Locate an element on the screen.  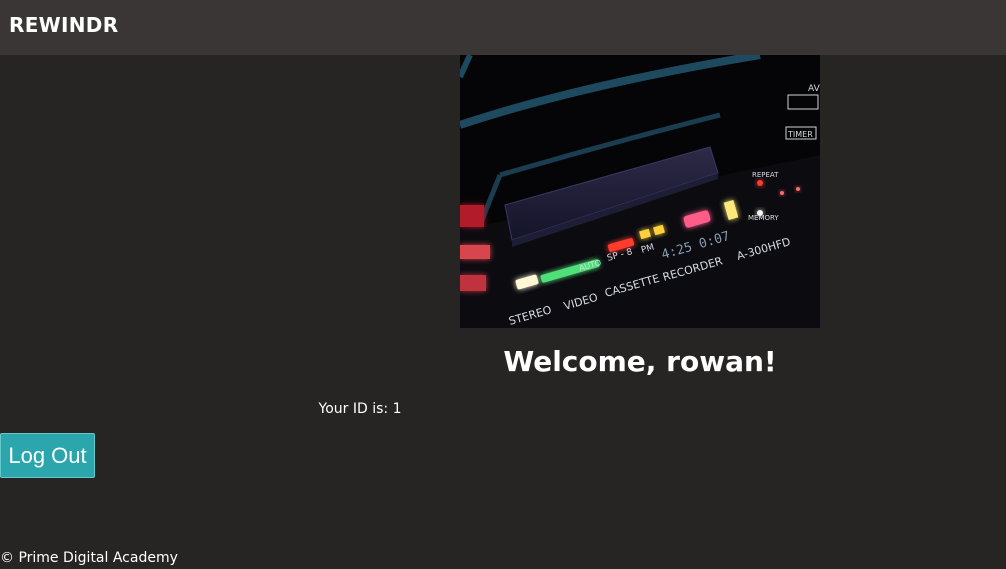
welcome-heading: Welcome, rowan! is located at coordinates (640, 361).